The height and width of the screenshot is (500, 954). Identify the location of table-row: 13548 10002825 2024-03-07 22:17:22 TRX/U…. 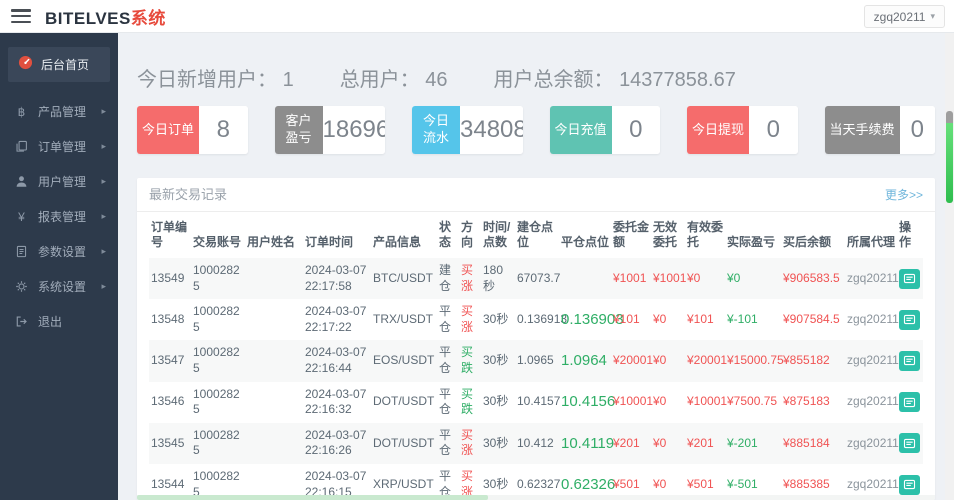
(536, 319).